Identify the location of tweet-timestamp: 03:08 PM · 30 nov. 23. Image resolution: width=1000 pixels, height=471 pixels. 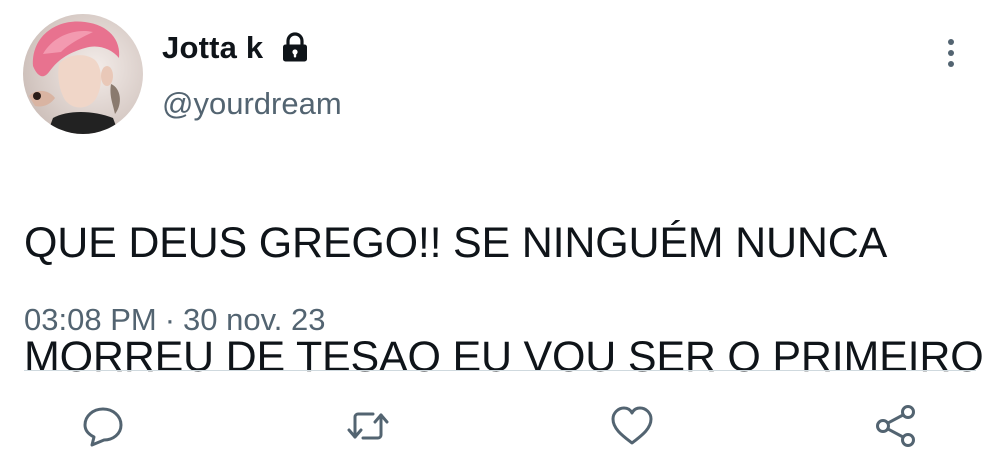
(175, 320).